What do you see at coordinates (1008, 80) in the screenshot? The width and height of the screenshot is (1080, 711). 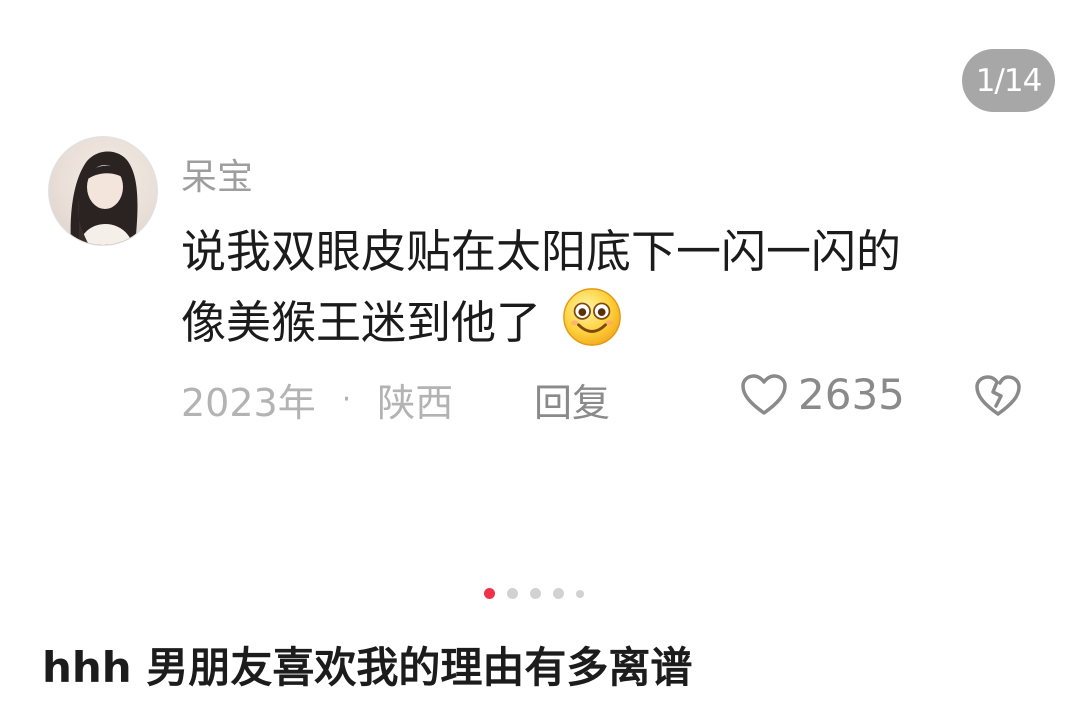 I see `page-counter: 1/14` at bounding box center [1008, 80].